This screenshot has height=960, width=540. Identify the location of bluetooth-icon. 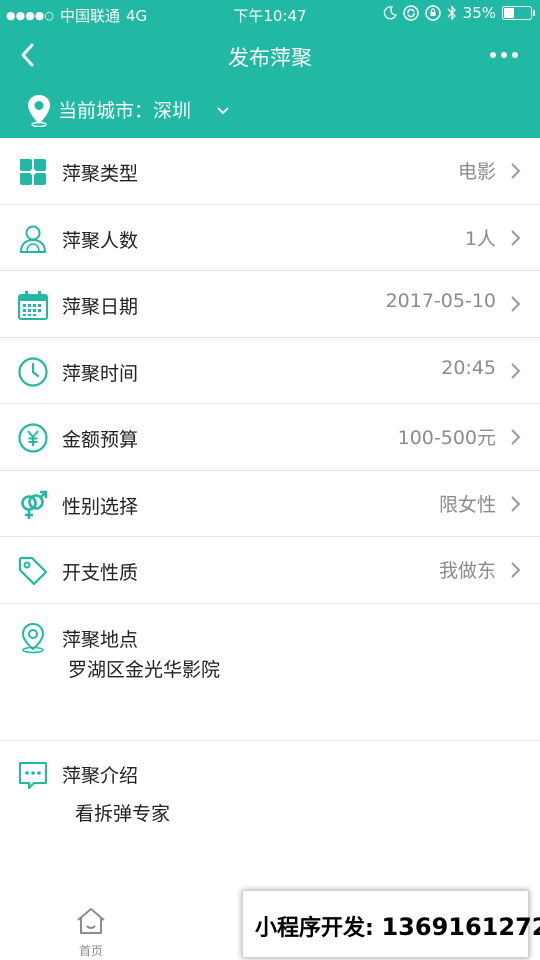
(451, 13).